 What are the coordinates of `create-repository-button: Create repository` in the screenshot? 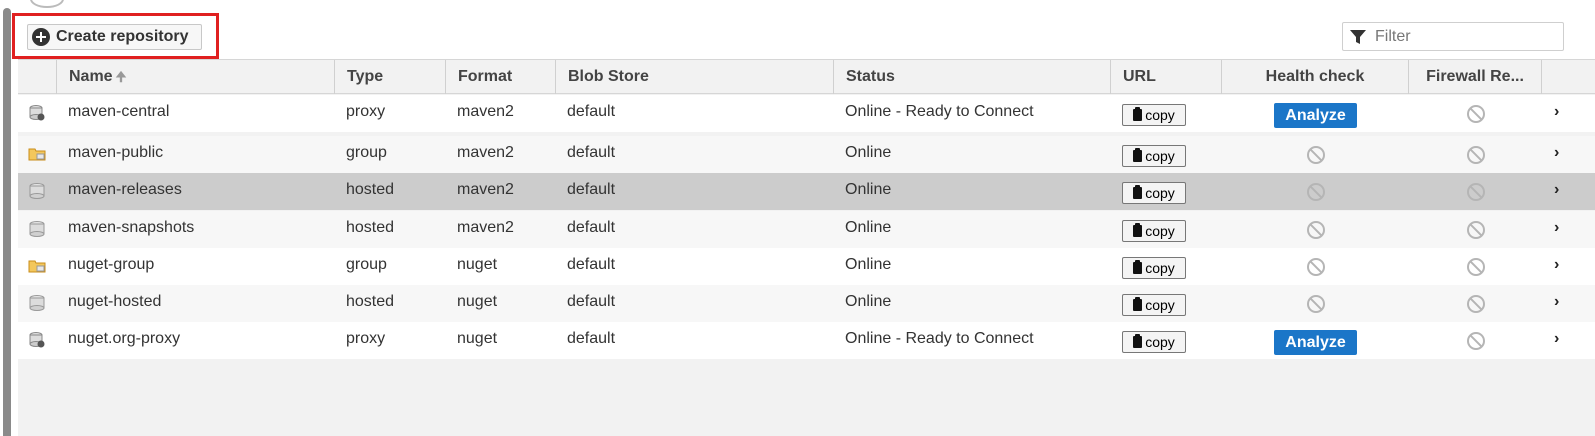 It's located at (114, 37).